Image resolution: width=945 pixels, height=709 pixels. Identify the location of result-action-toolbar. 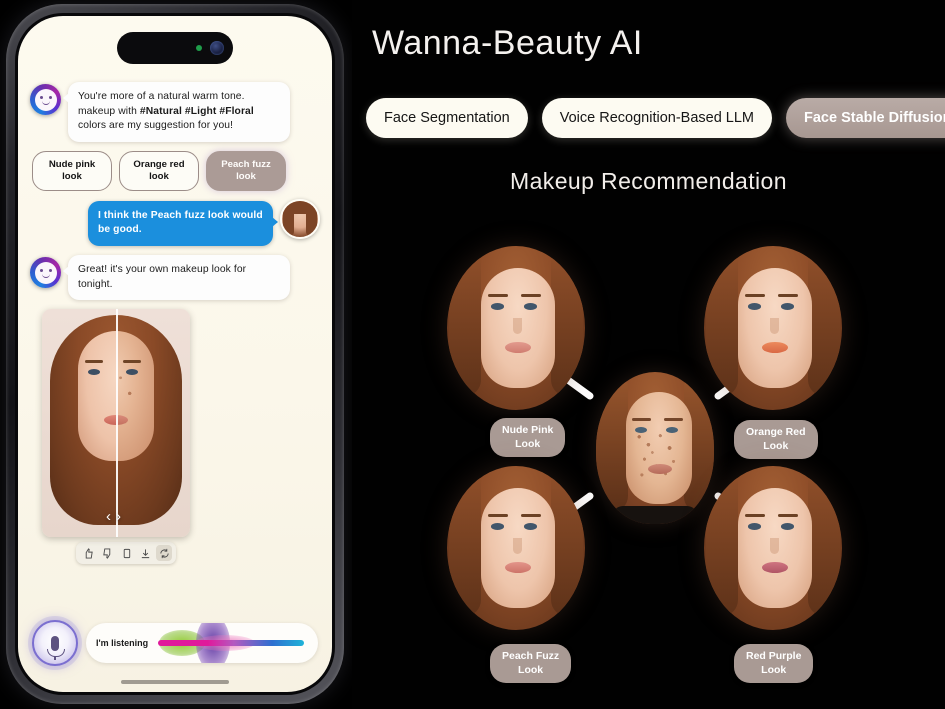
(126, 553).